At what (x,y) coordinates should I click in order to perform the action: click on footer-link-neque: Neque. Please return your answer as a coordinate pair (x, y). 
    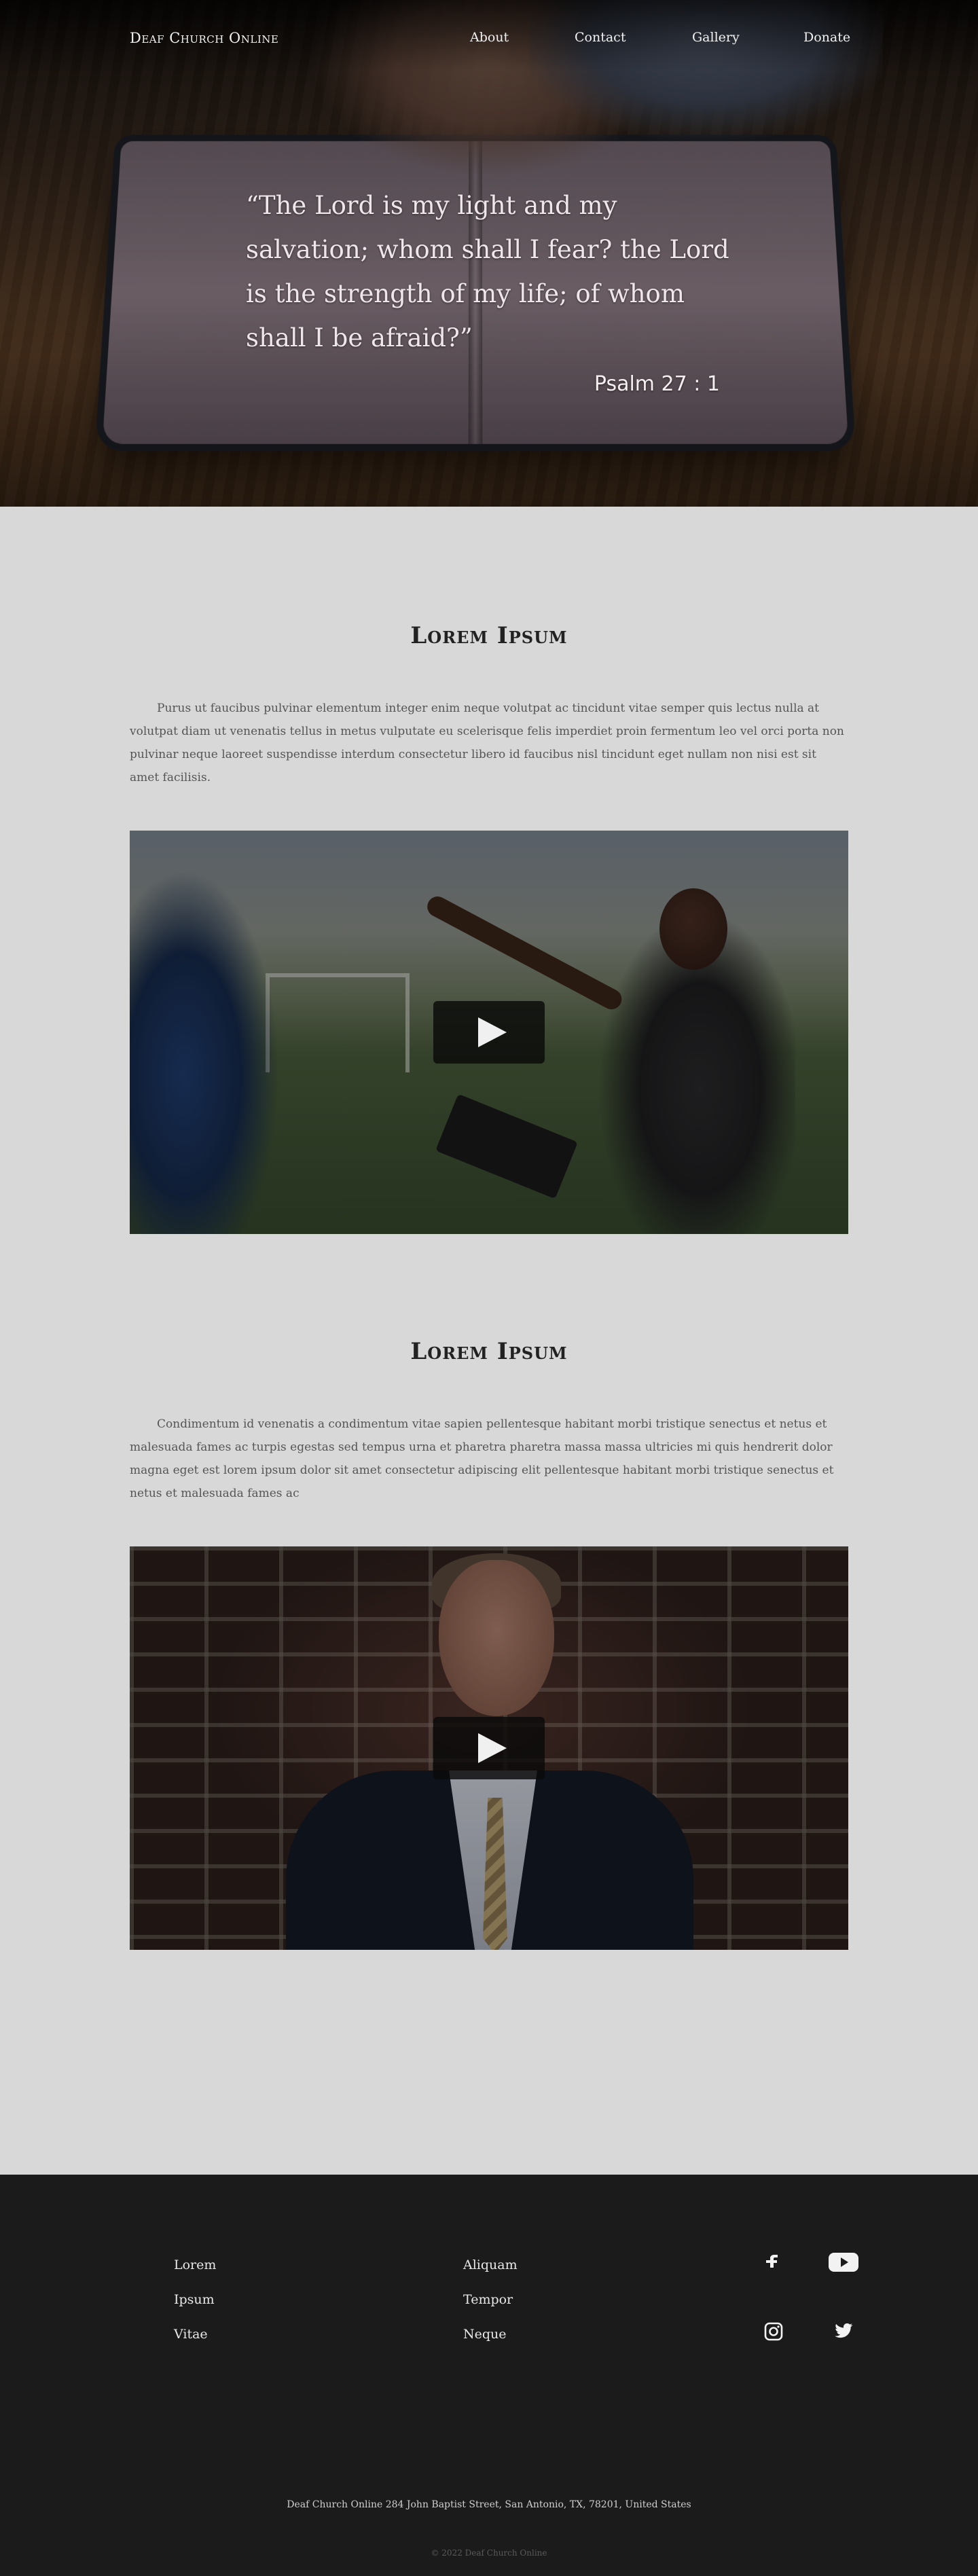
    Looking at the image, I should click on (485, 2334).